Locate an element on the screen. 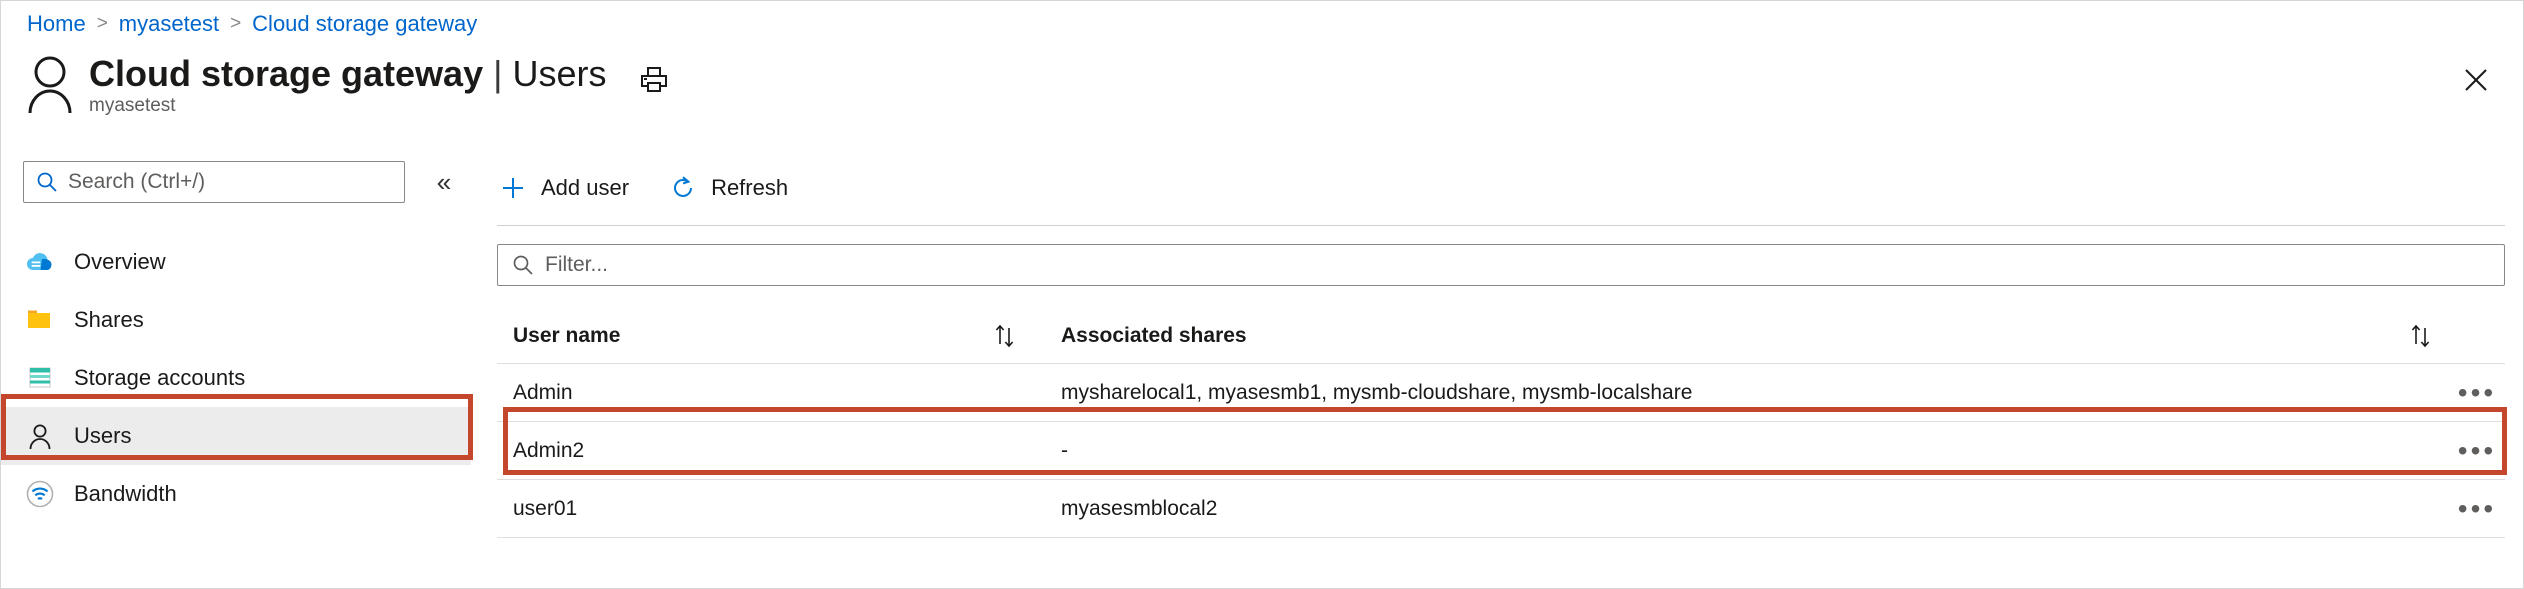 The image size is (2524, 589). page-subtitle: myasetest is located at coordinates (132, 105).